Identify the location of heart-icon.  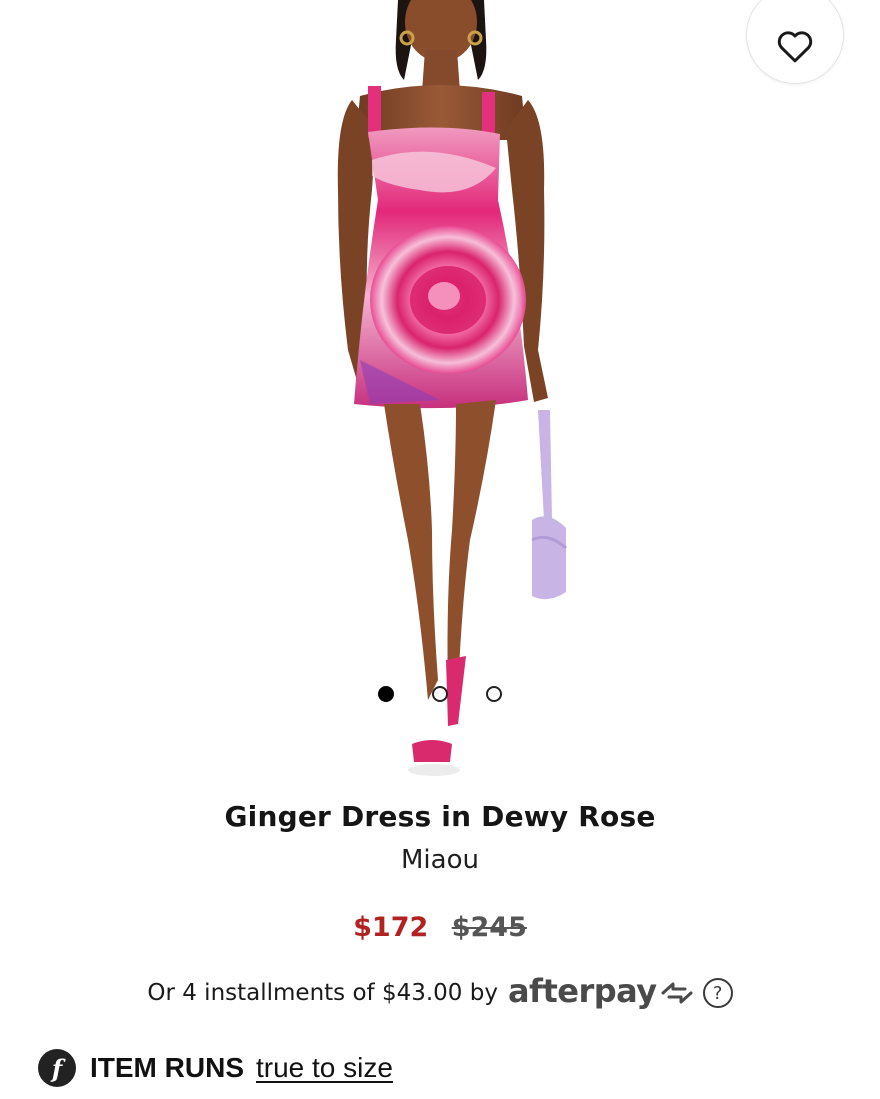
(795, 46).